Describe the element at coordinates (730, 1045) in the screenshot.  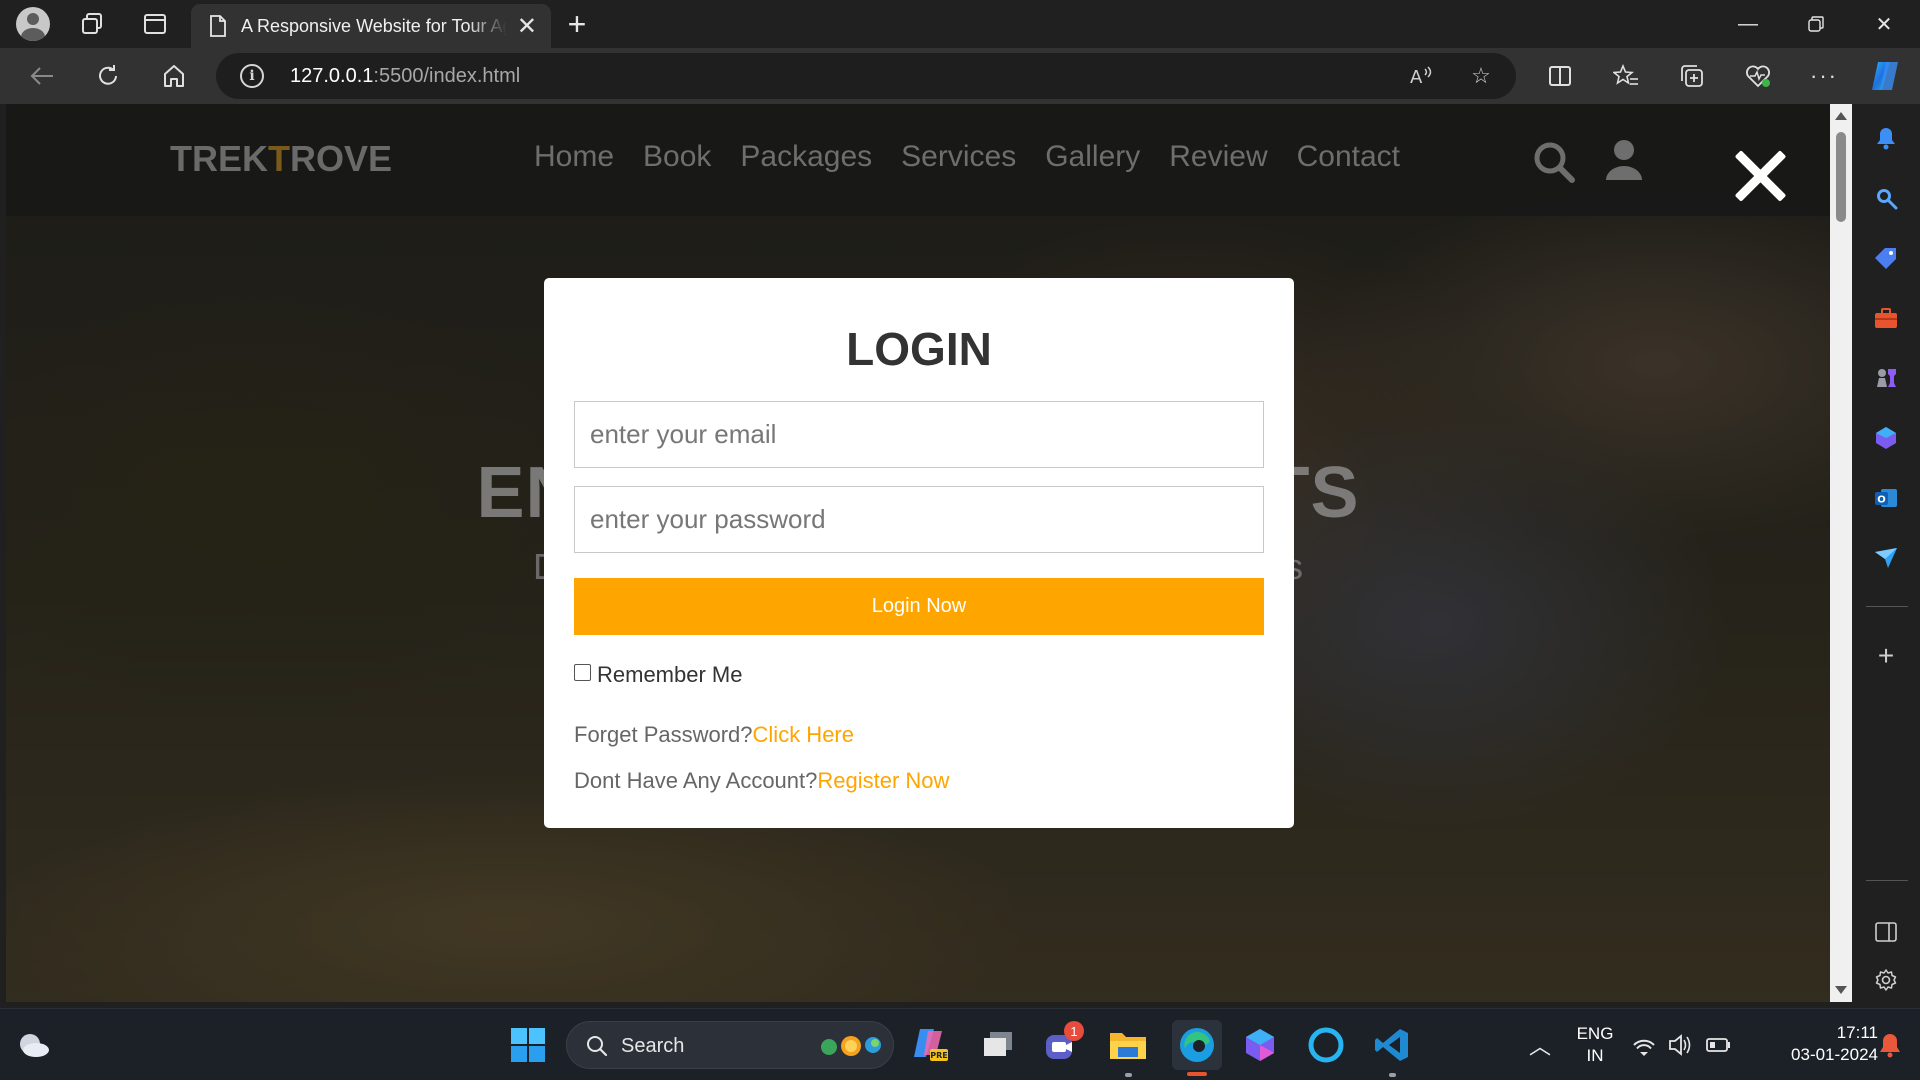
I see `taskbar-search: Search` at that location.